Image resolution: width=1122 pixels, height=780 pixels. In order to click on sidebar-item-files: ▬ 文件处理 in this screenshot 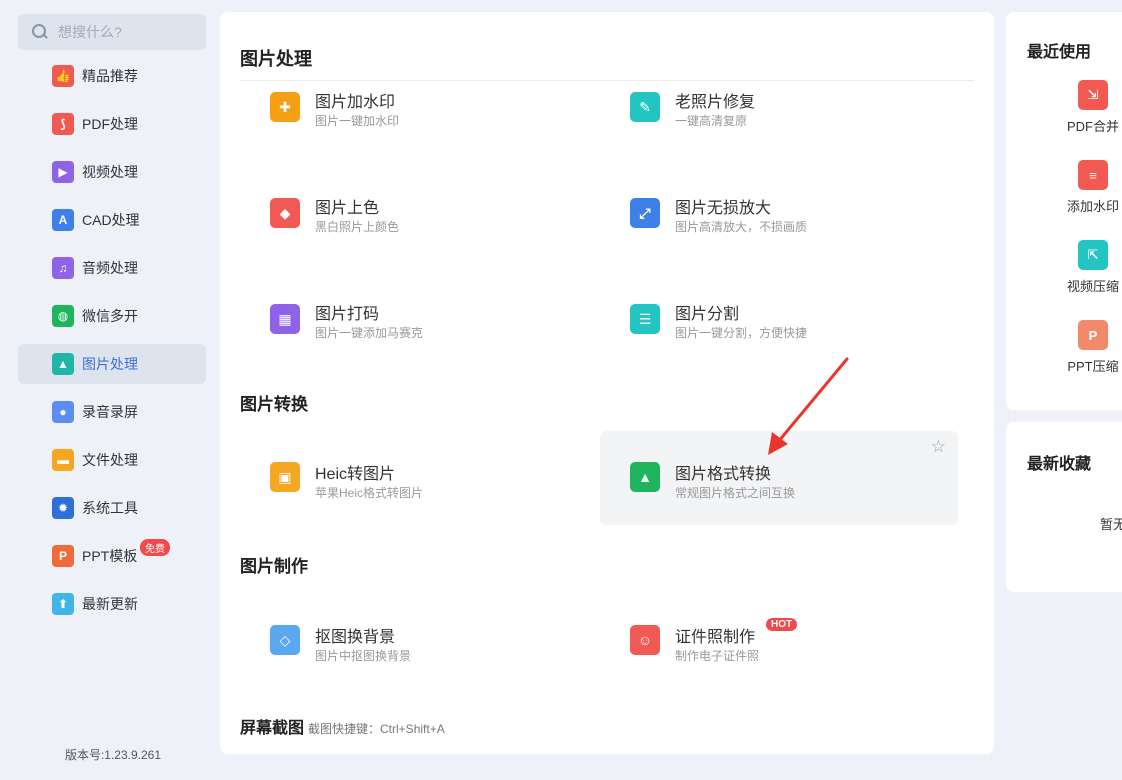, I will do `click(112, 460)`.